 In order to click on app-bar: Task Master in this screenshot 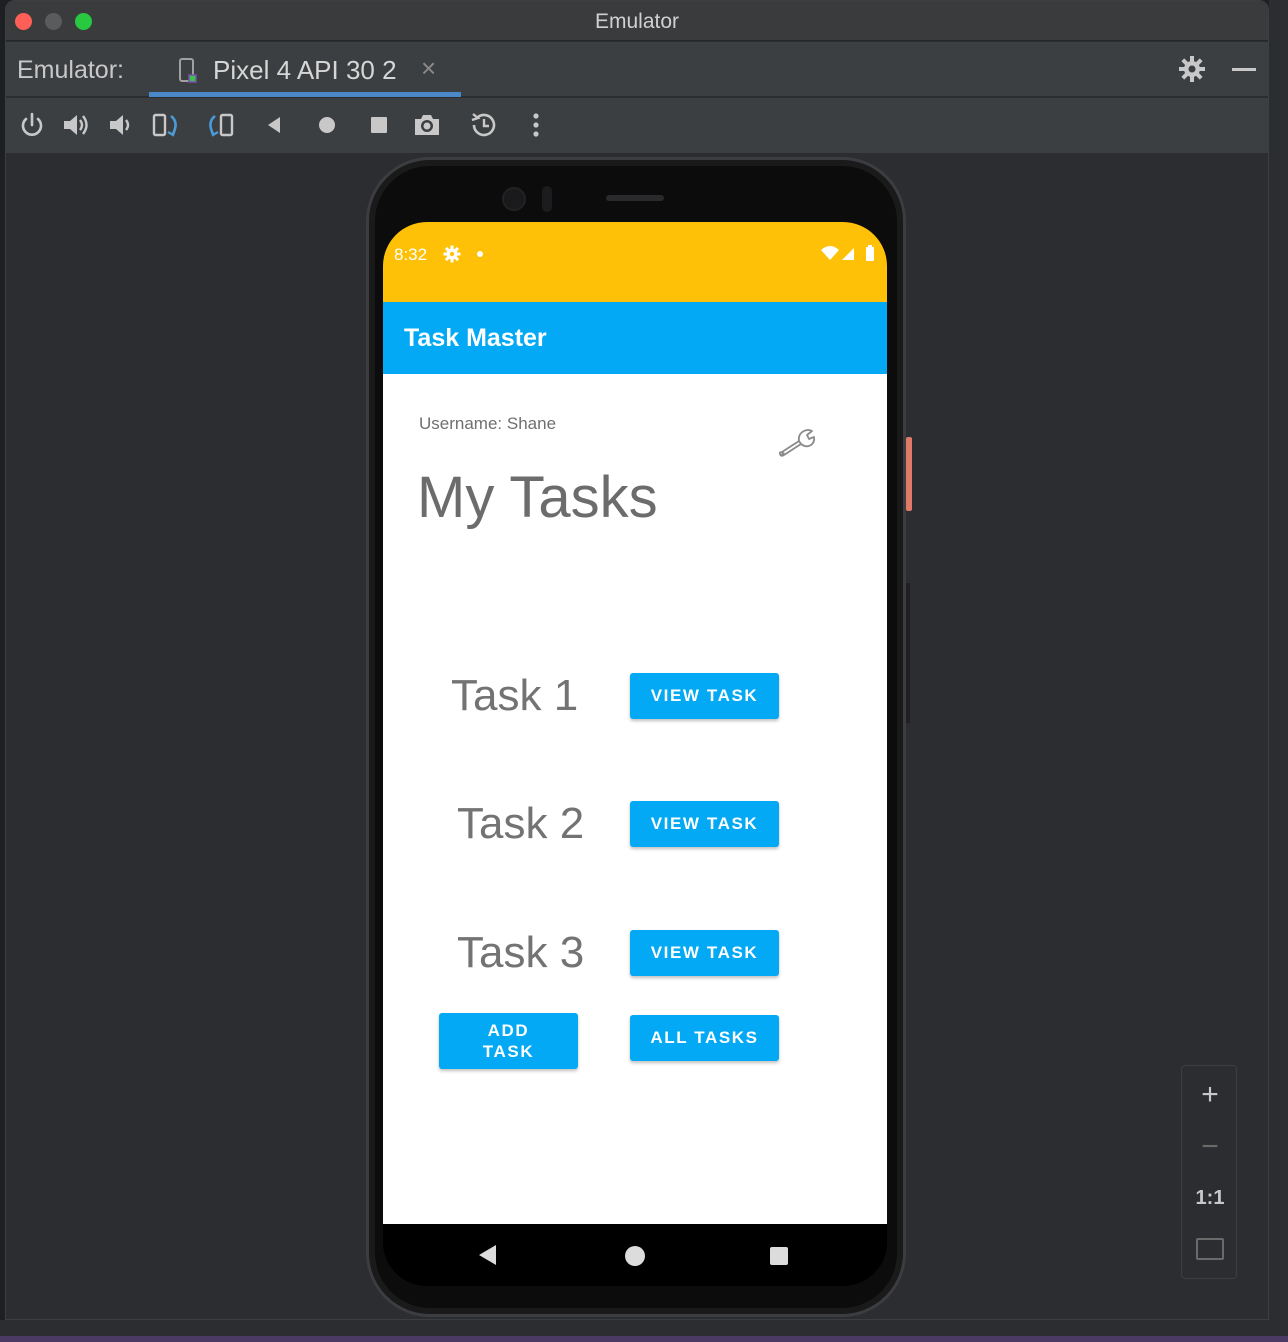, I will do `click(635, 338)`.